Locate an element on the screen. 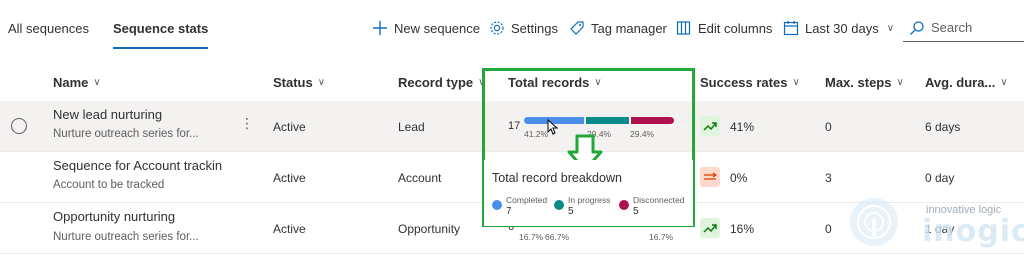 The width and height of the screenshot is (1024, 256). completed-label: Completed is located at coordinates (527, 200).